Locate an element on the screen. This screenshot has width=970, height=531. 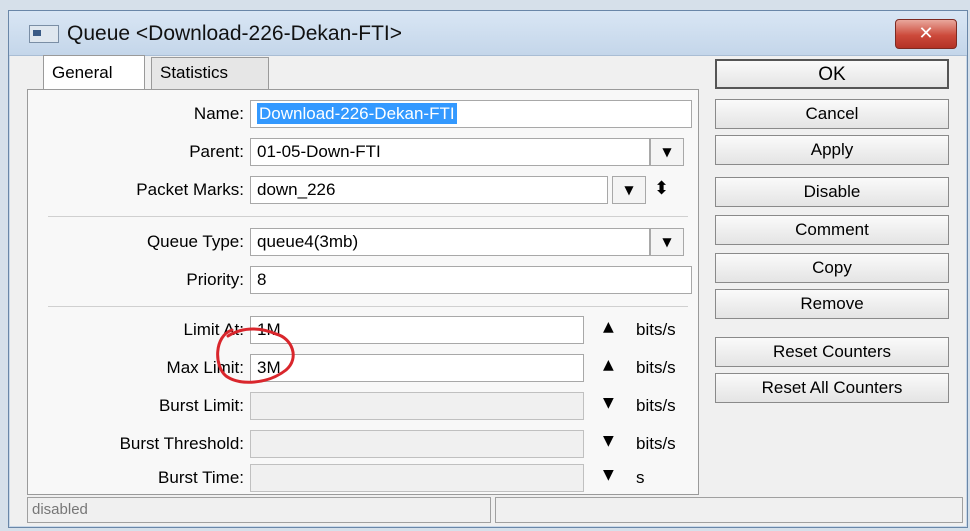
queue-type-dropdown-icon: ▼ is located at coordinates (667, 242).